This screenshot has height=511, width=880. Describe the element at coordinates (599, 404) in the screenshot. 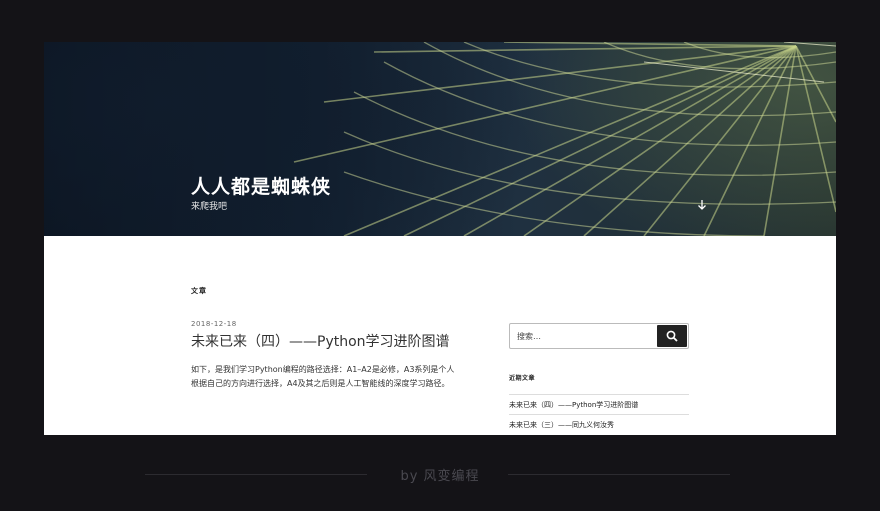

I see `recent-post-link: 未来已来（四）——Python学习进阶图谱` at that location.